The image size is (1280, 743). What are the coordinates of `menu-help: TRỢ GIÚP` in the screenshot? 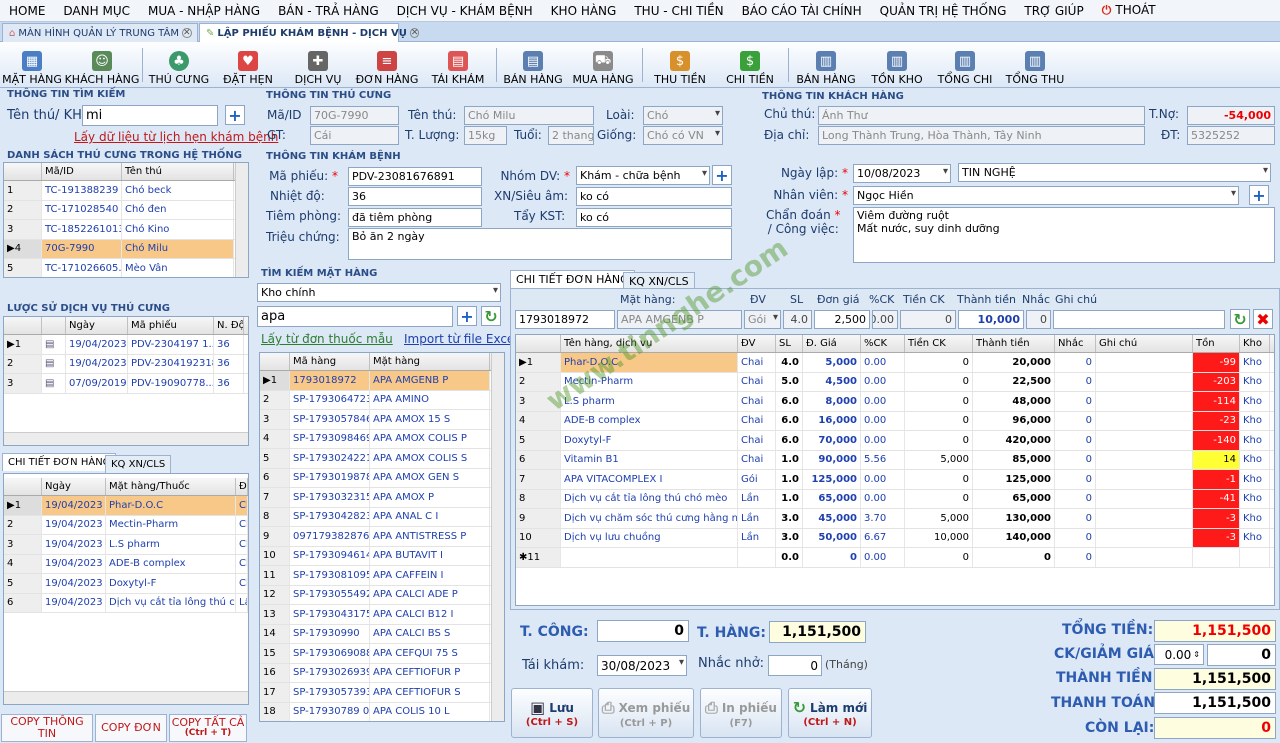 It's located at (1053, 11).